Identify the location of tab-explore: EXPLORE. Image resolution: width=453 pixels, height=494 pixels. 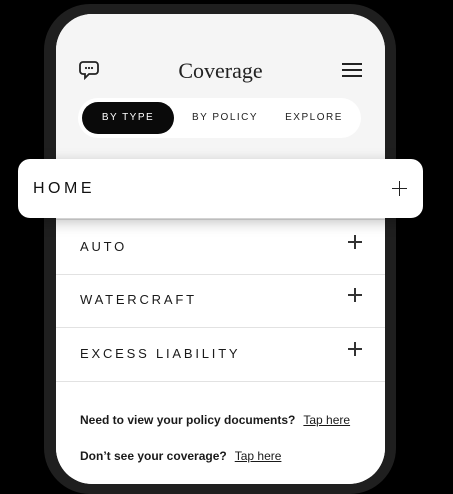
(314, 118).